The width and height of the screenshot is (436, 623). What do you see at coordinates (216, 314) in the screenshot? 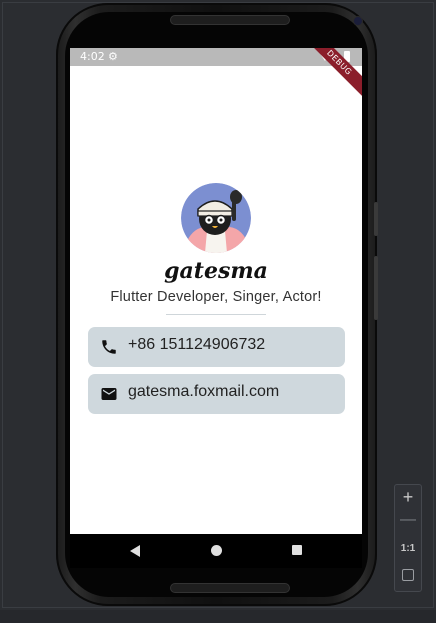
I see `divider` at bounding box center [216, 314].